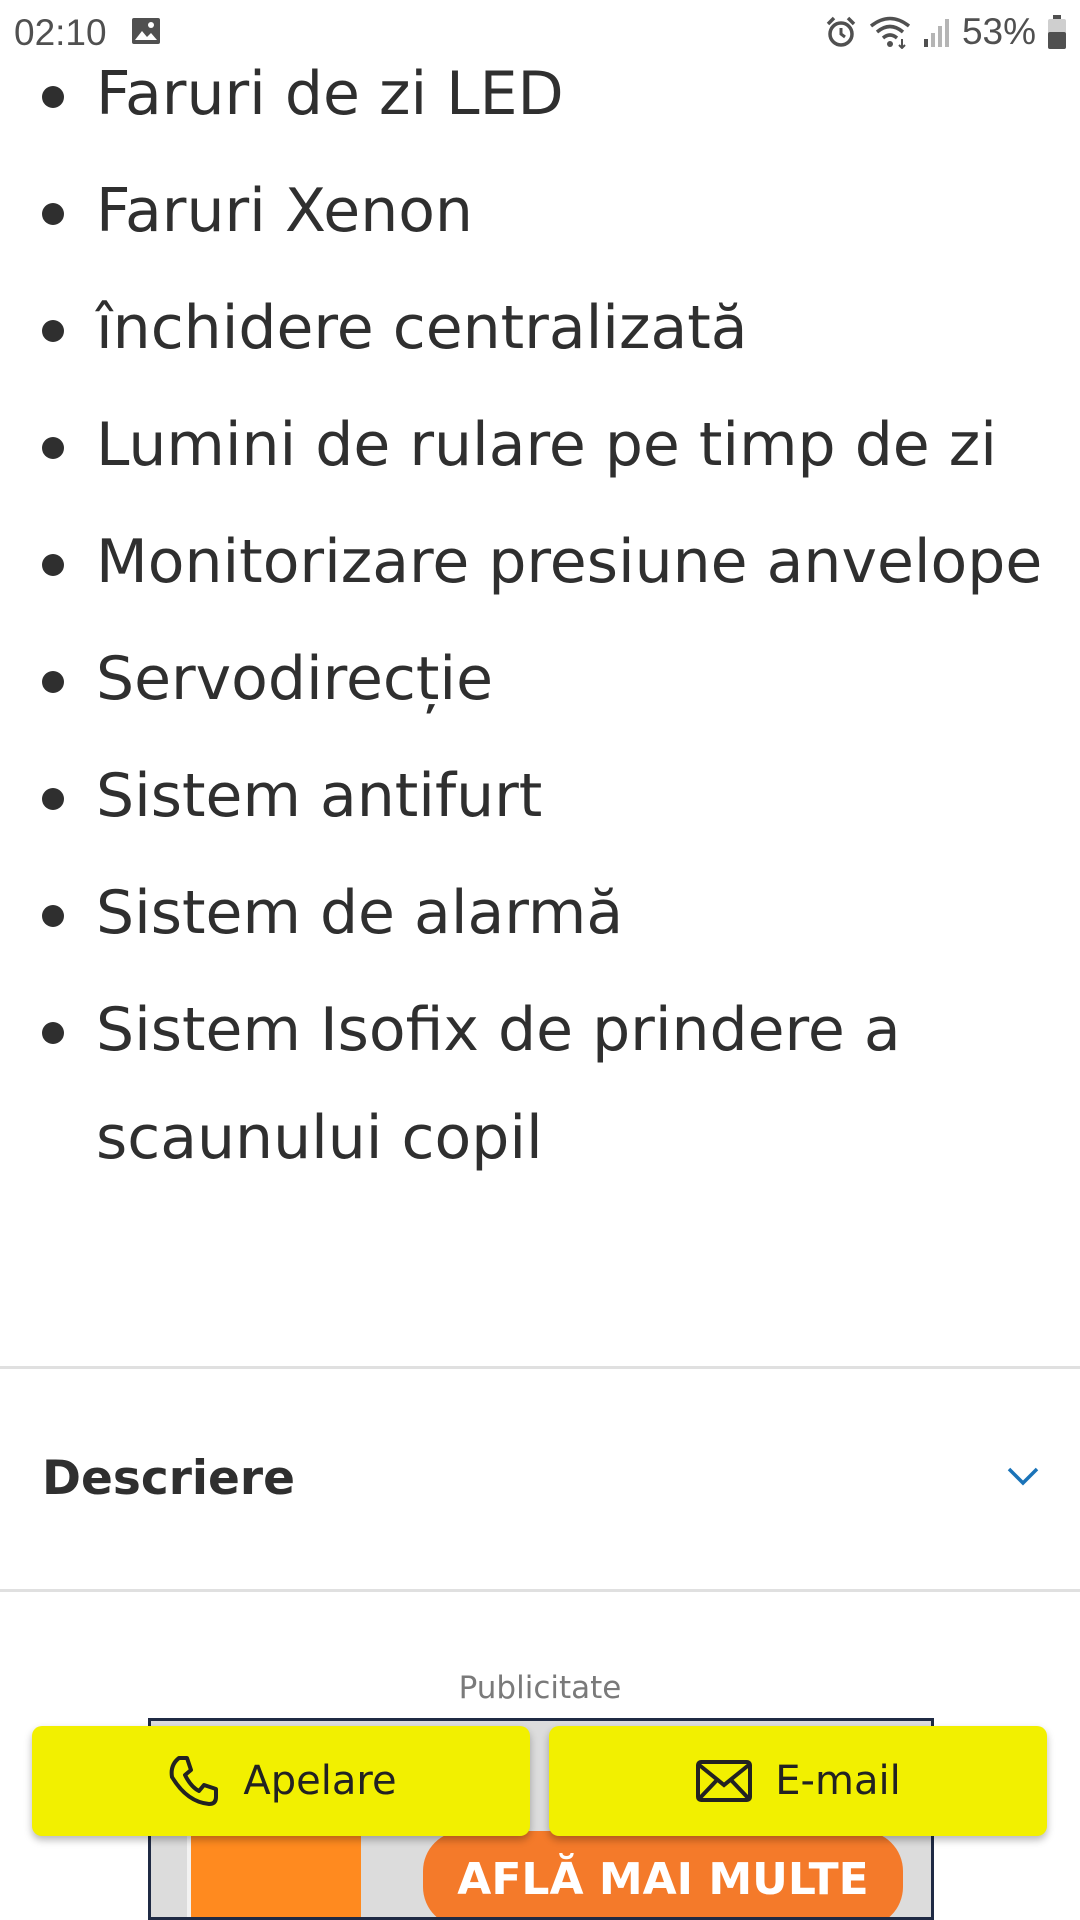 Image resolution: width=1080 pixels, height=1920 pixels. Describe the element at coordinates (841, 31) in the screenshot. I see `alarm-icon` at that location.